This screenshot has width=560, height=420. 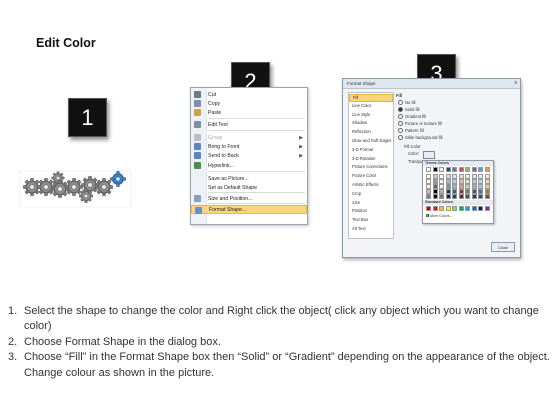 What do you see at coordinates (371, 133) in the screenshot?
I see `nav-item-reflection: Reflection` at bounding box center [371, 133].